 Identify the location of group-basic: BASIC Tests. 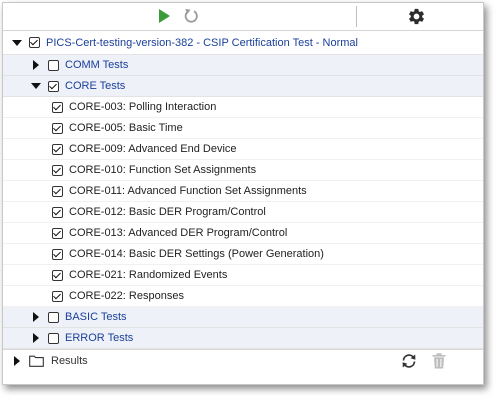
(243, 317).